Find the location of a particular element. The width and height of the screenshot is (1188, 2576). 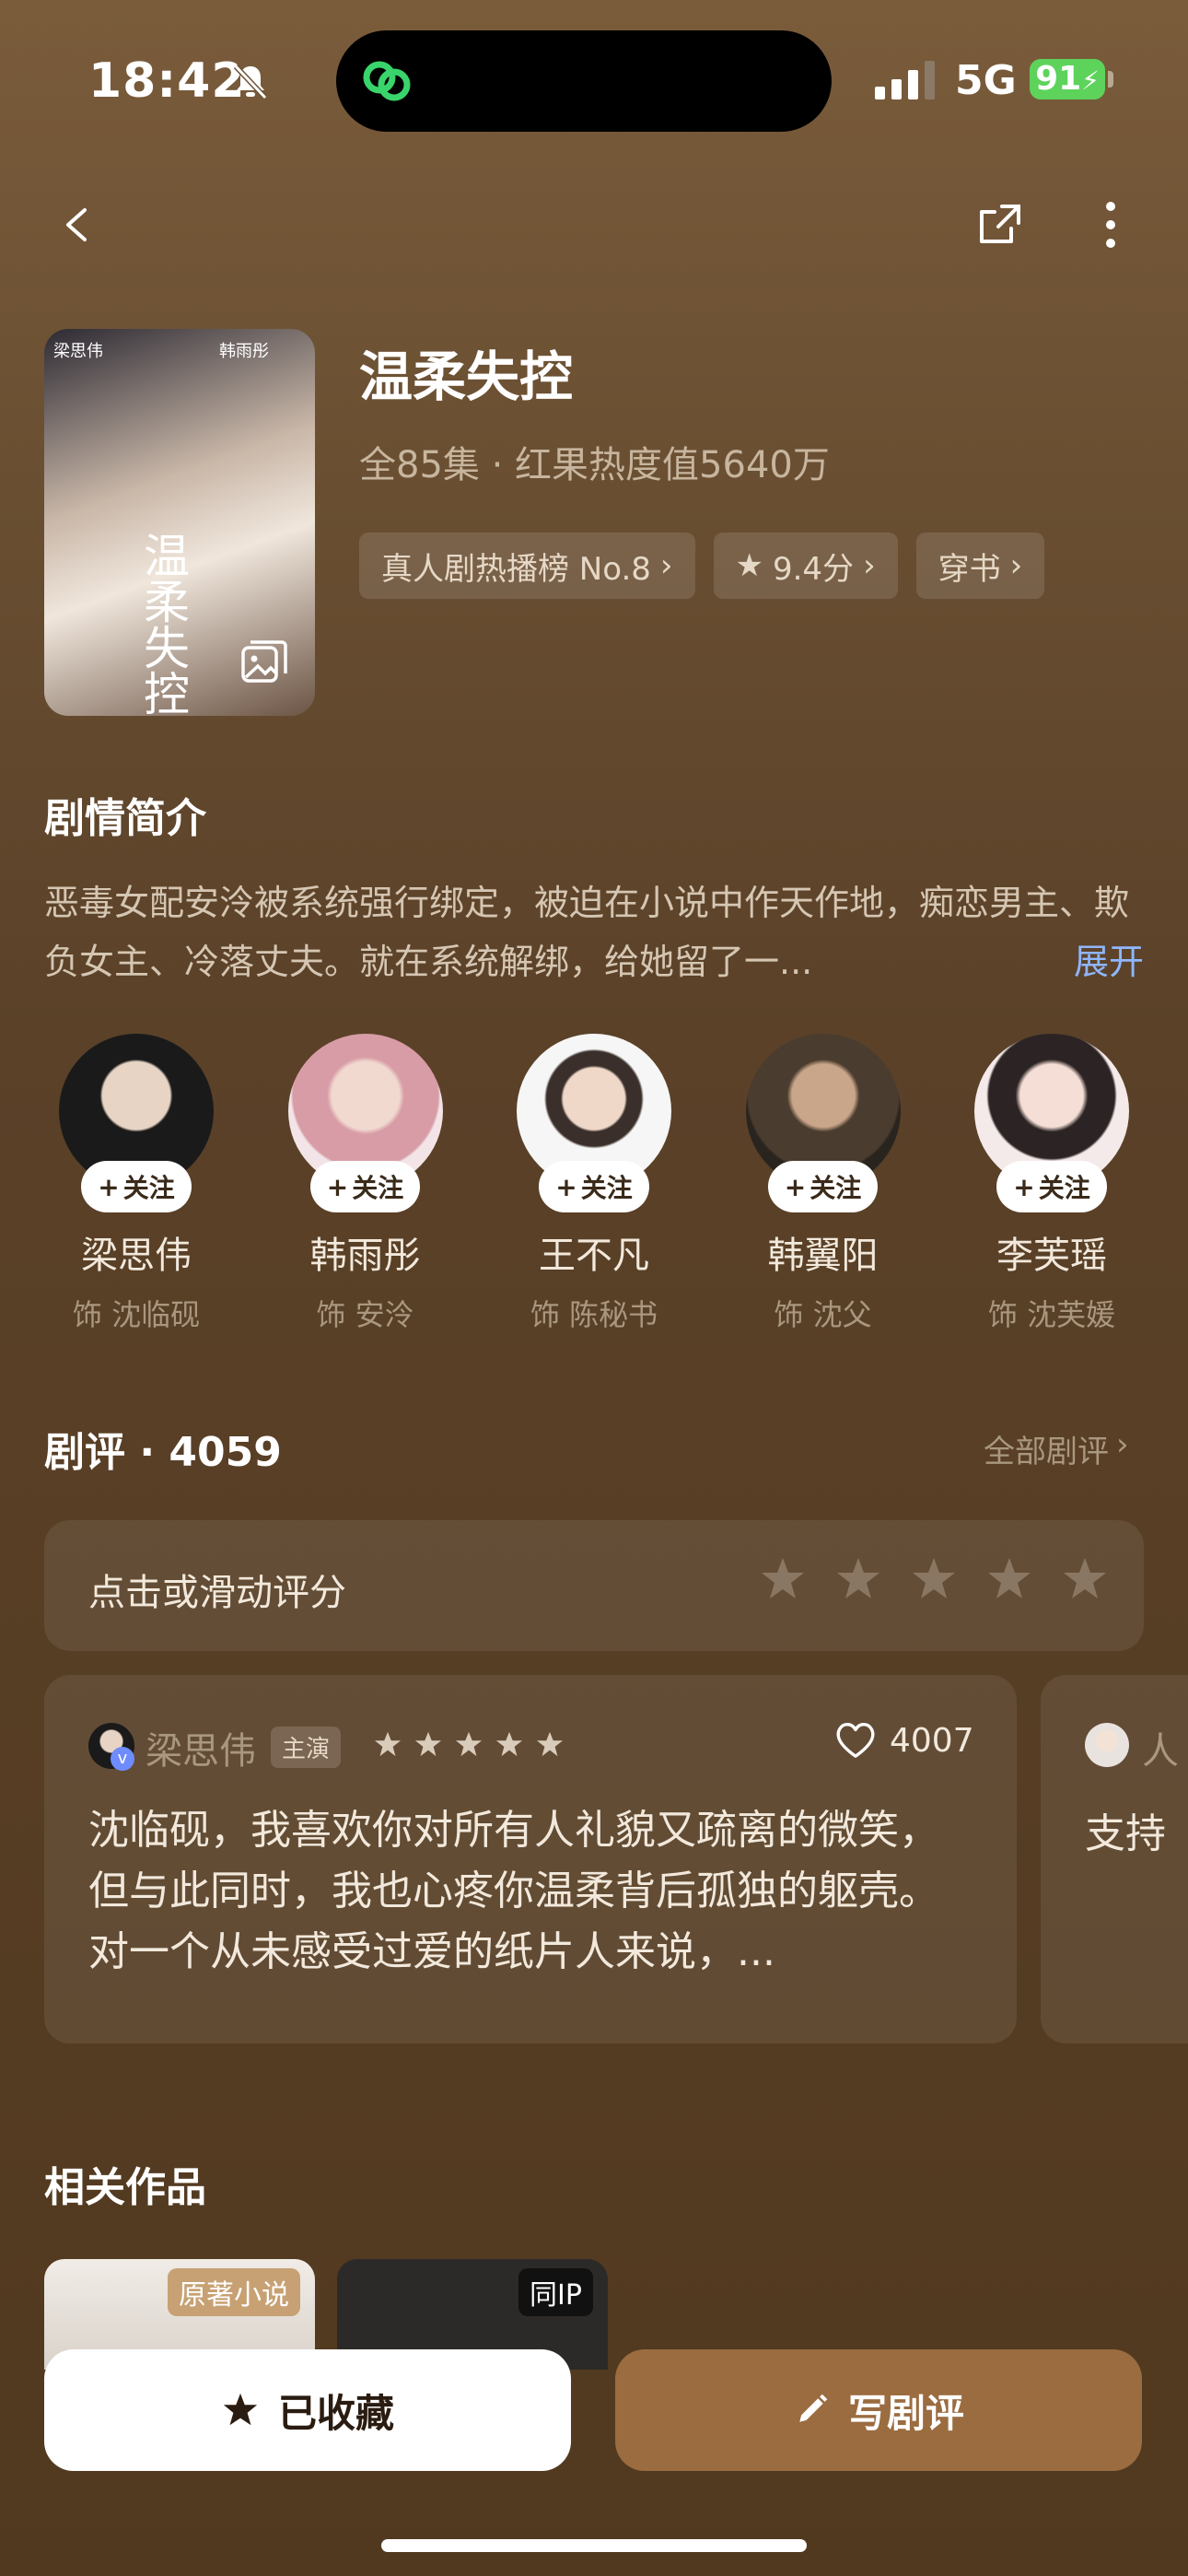

more-button is located at coordinates (1110, 225).